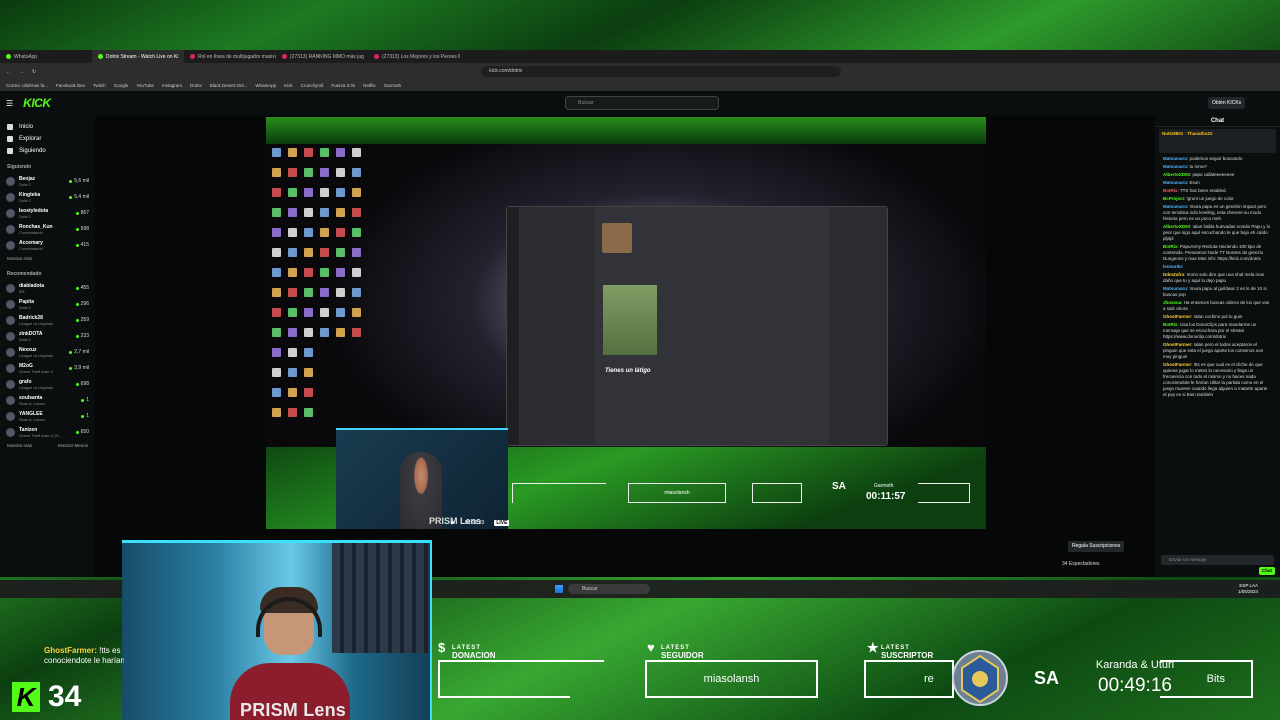 This screenshot has height=720, width=1280. I want to click on chat-text: podemos seguir buscando, so click(1216, 158).